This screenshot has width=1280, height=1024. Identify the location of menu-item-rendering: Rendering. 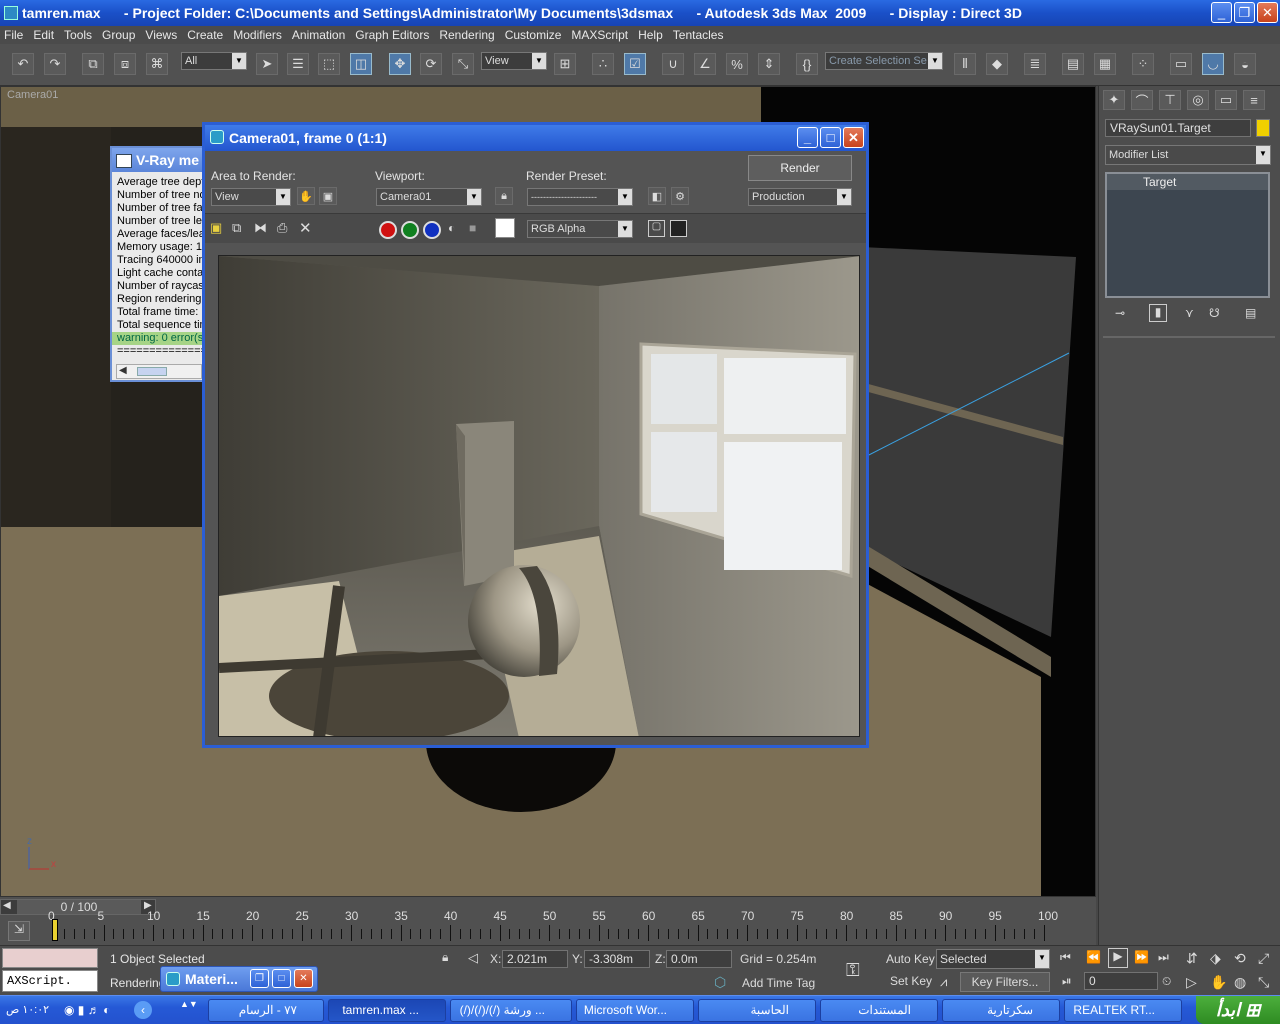
(466, 35).